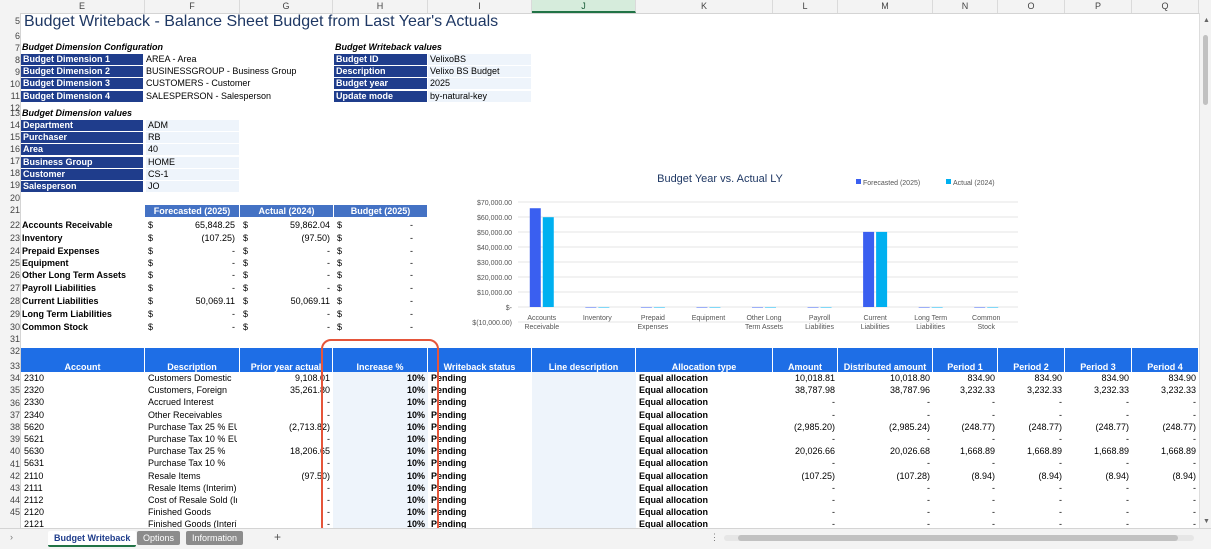 Image resolution: width=1211 pixels, height=549 pixels. What do you see at coordinates (10, 403) in the screenshot?
I see `row-number: 36` at bounding box center [10, 403].